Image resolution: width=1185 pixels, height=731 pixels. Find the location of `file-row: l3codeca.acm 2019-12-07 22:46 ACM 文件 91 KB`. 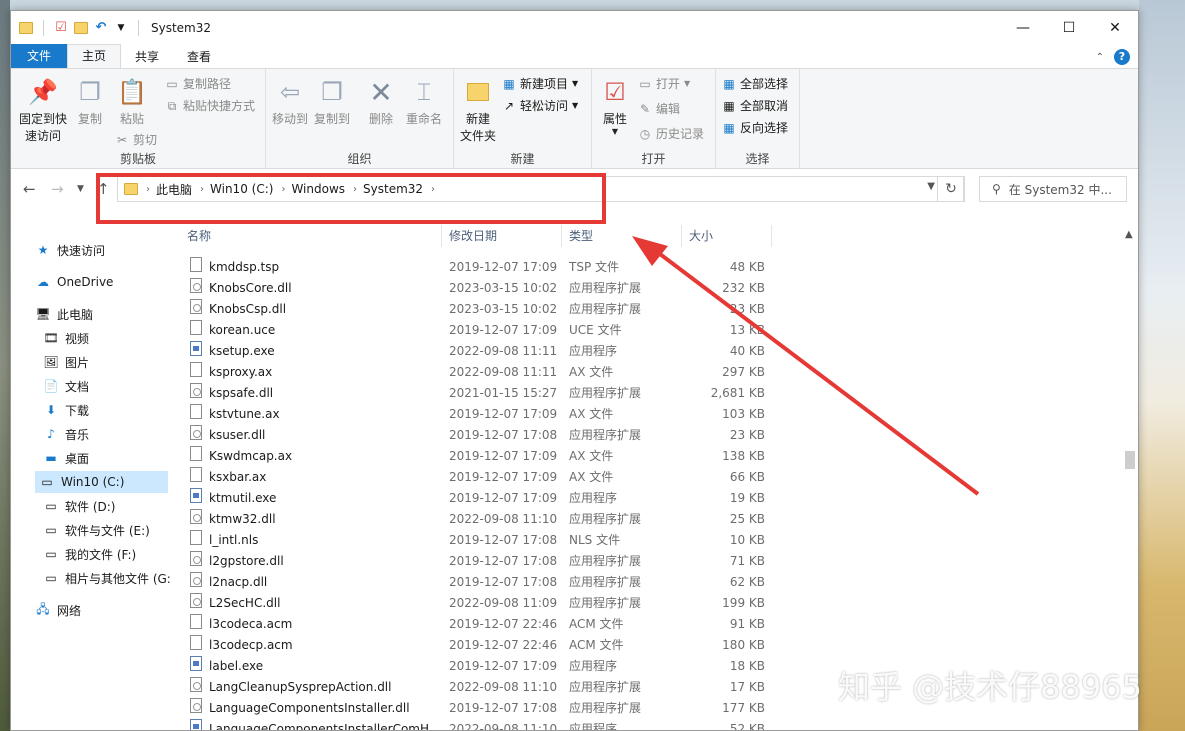

file-row: l3codeca.acm 2019-12-07 22:46 ACM 文件 91 KB is located at coordinates (651, 624).